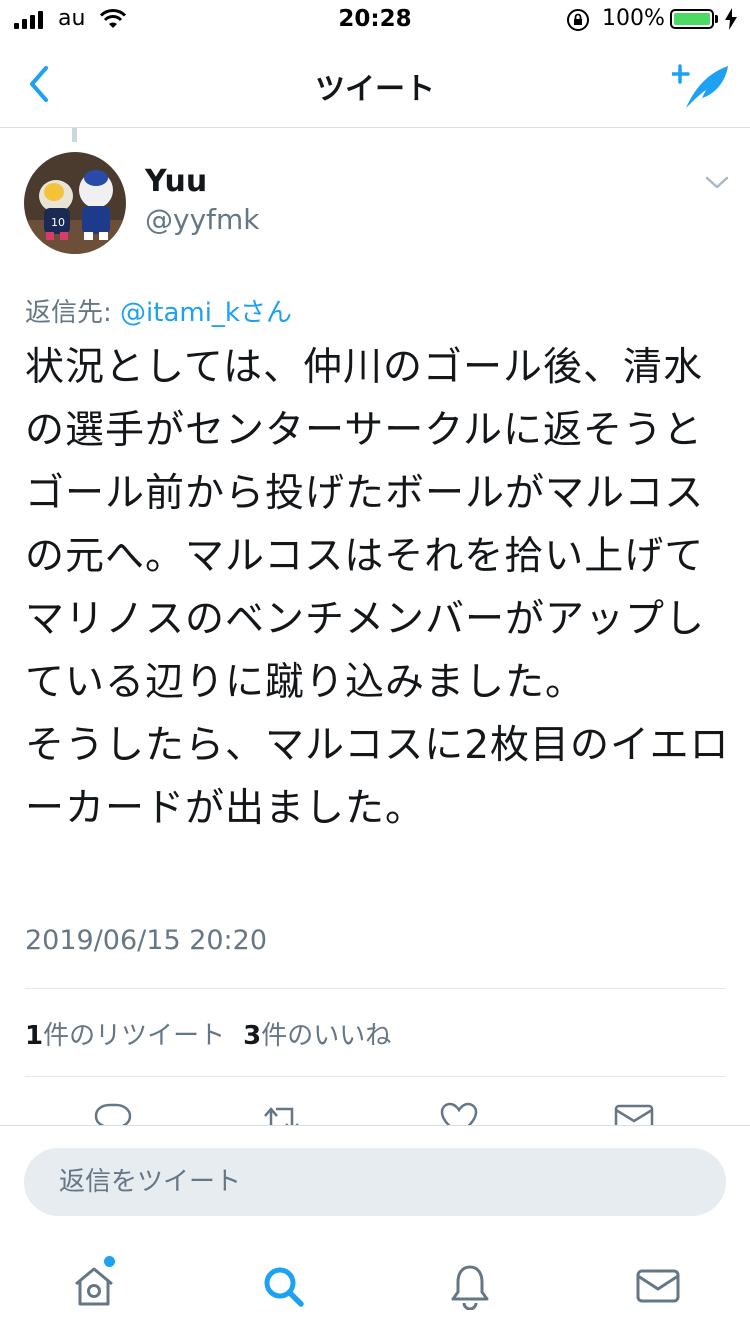  What do you see at coordinates (702, 86) in the screenshot?
I see `compose-tweet-icon` at bounding box center [702, 86].